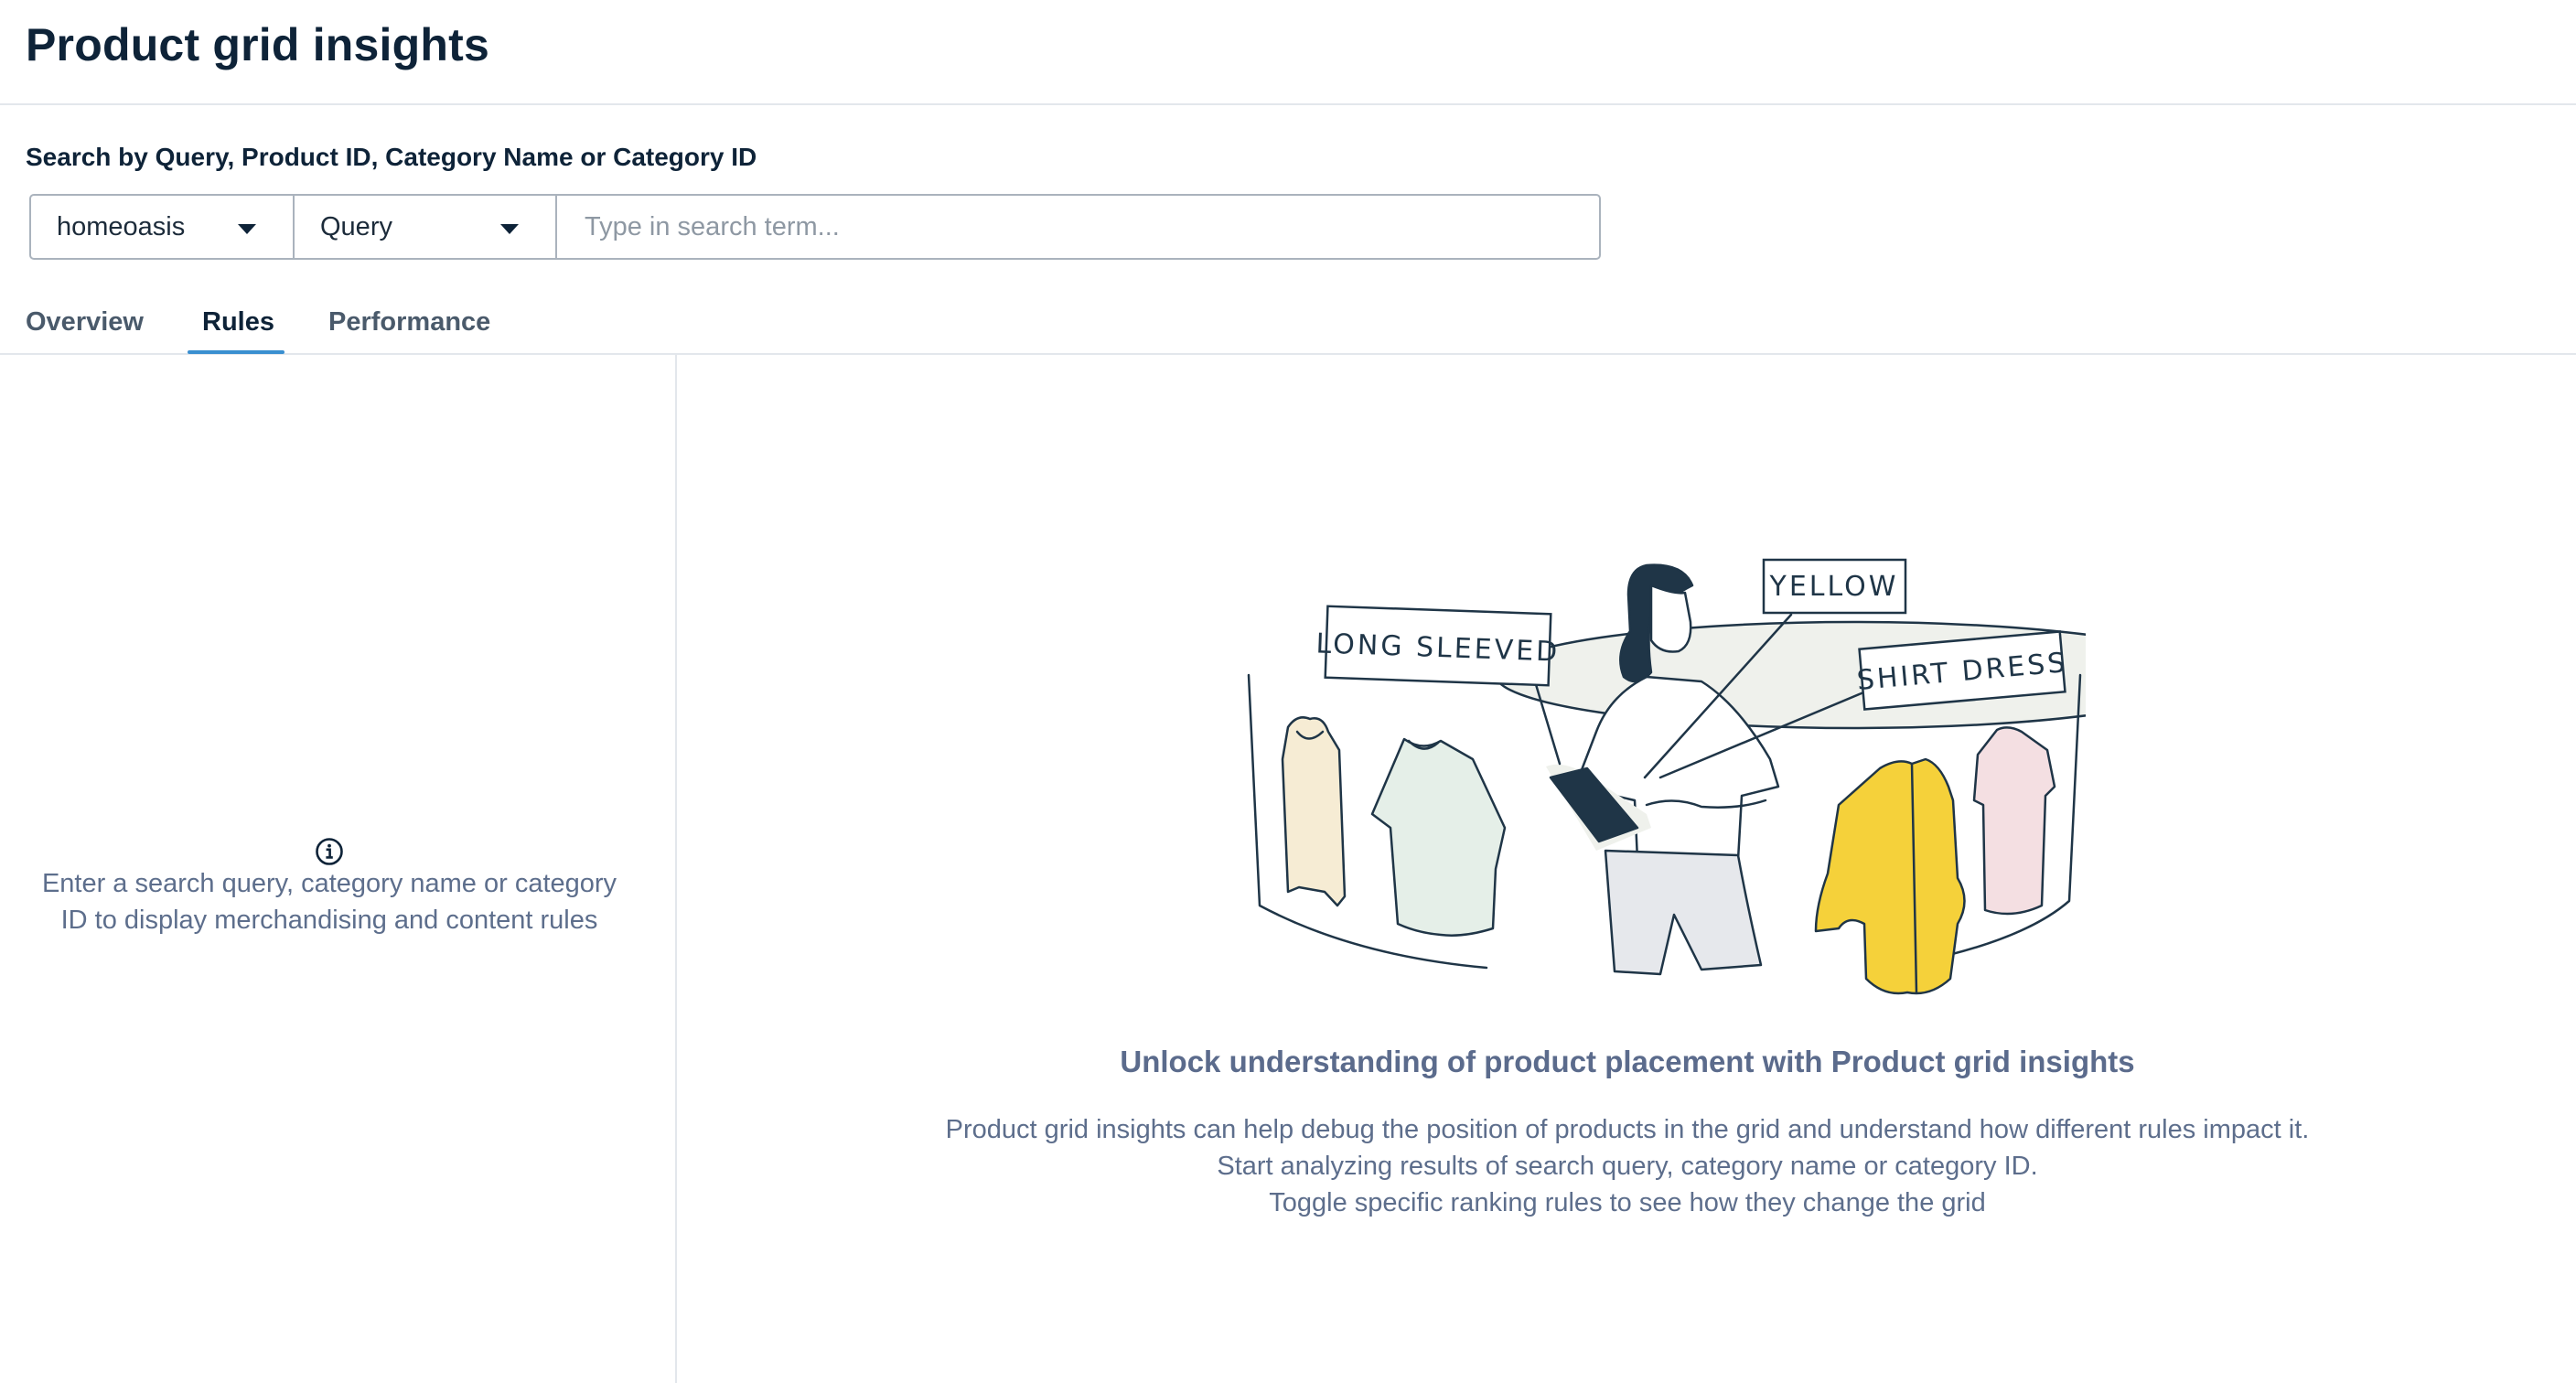 The width and height of the screenshot is (2576, 1383). Describe the element at coordinates (1667, 776) in the screenshot. I see `product-grid-illustration: LONG SLEEVED YELLOW SHIRT DRESS` at that location.